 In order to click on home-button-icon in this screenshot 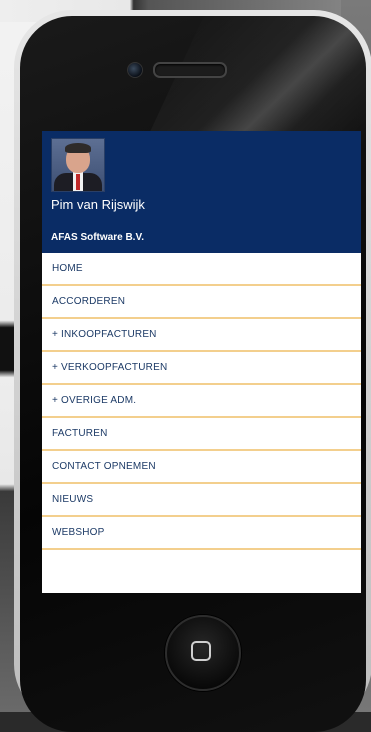, I will do `click(203, 653)`.